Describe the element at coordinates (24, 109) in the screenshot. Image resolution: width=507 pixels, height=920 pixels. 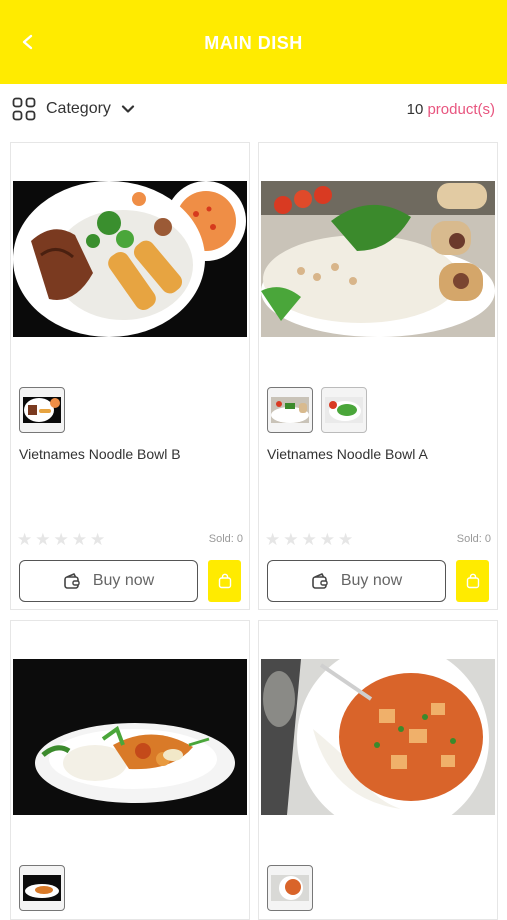
I see `grid-icon` at that location.